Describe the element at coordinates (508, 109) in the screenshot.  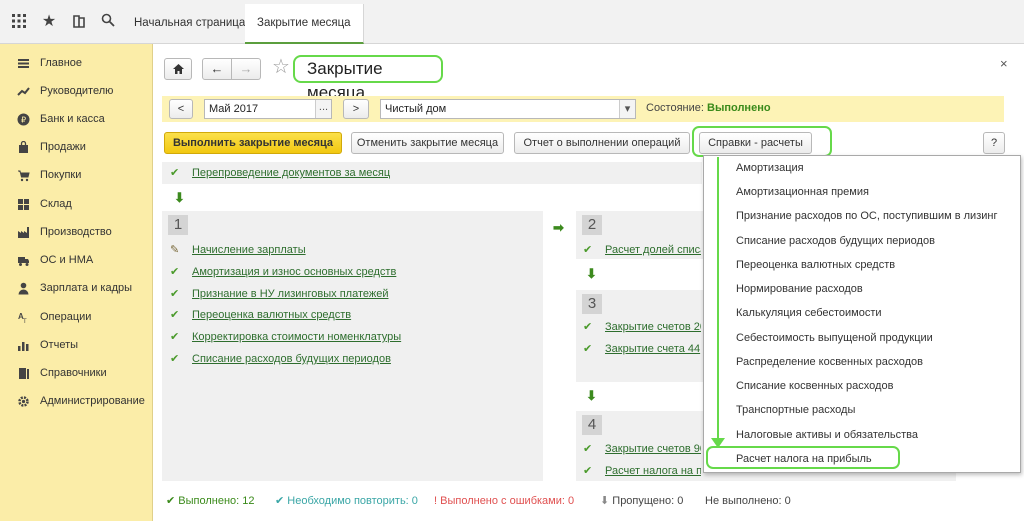
I see `organization-field: Чистый дом ▾` at that location.